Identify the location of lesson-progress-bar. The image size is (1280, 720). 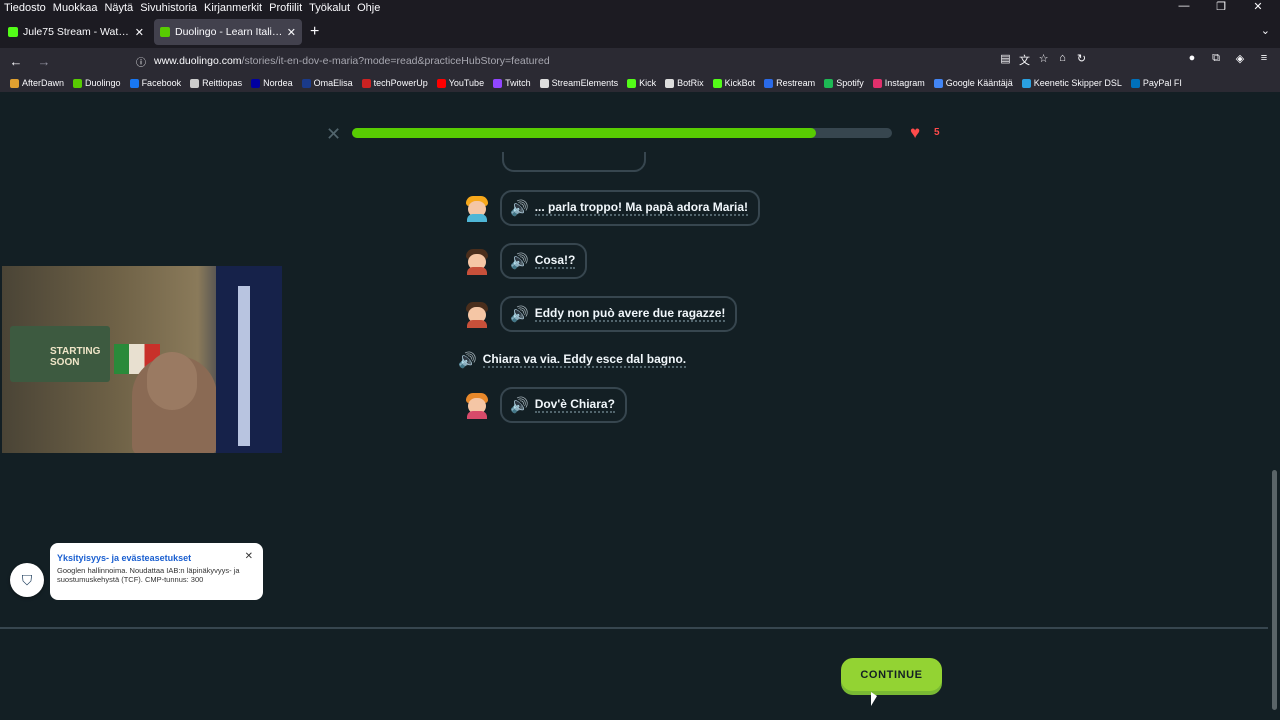
(622, 133).